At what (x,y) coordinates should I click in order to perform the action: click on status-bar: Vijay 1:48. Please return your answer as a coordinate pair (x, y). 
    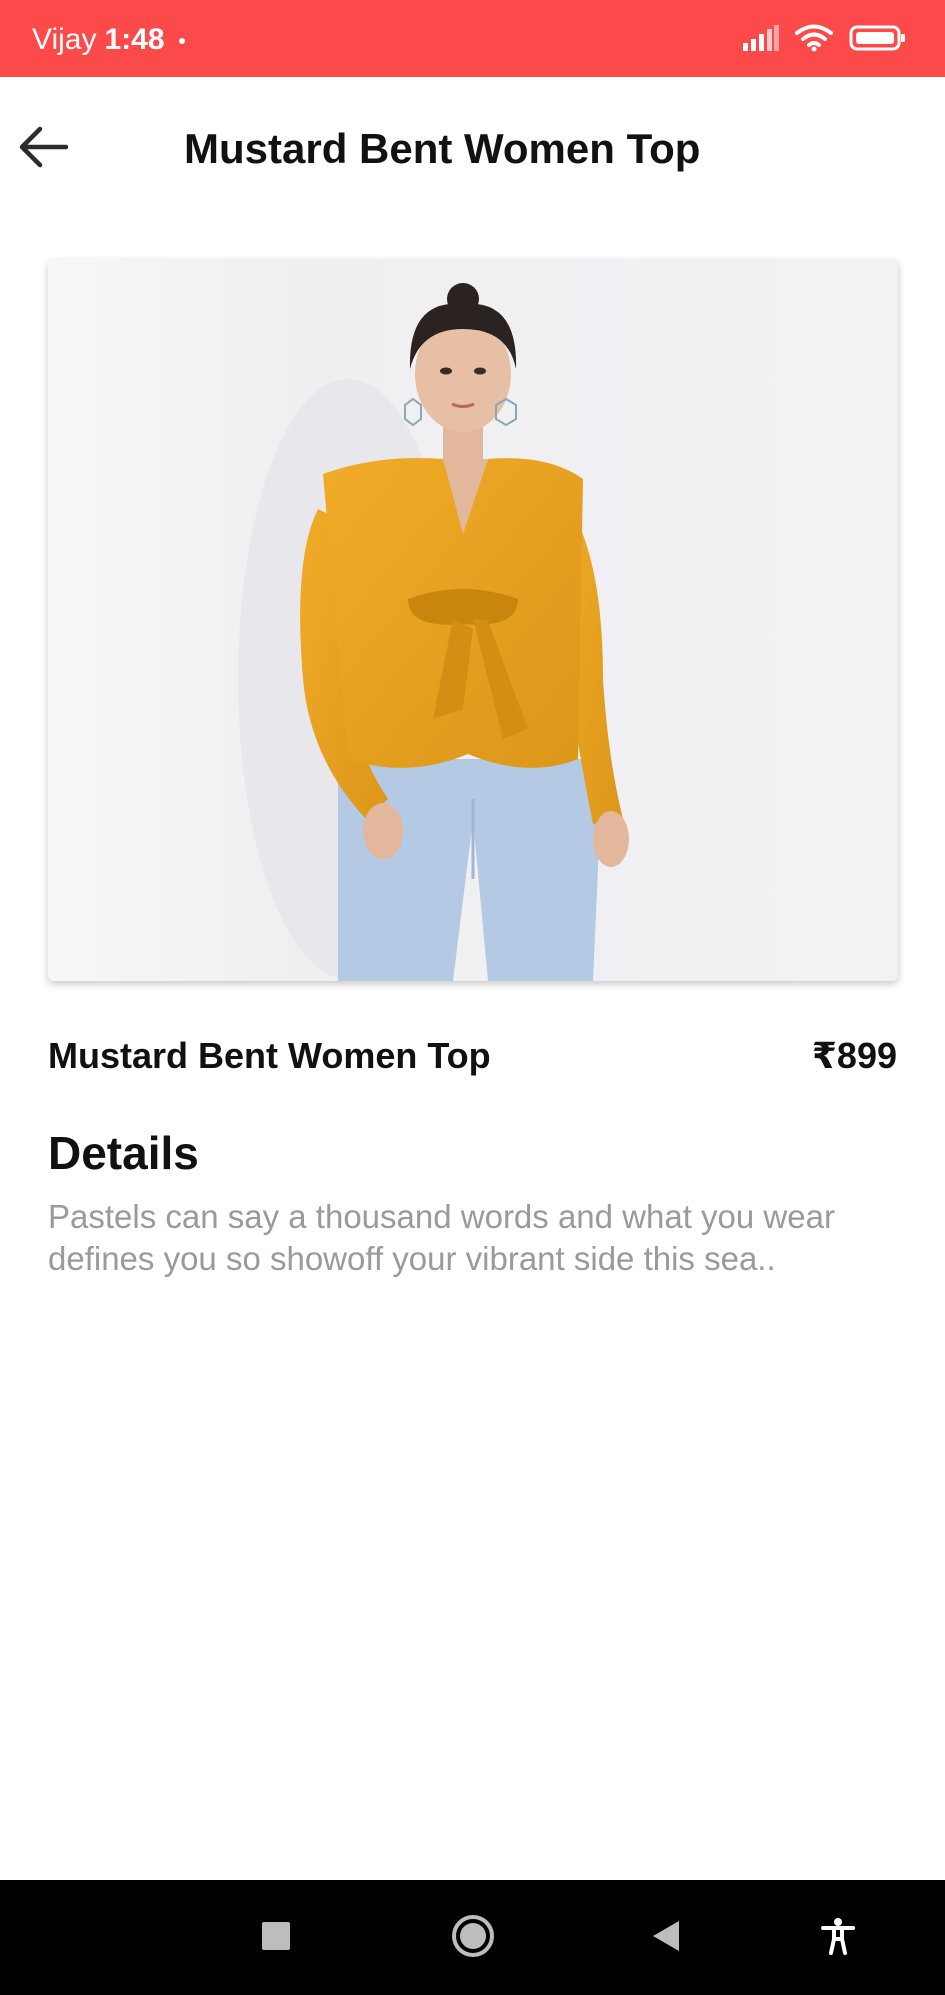
    Looking at the image, I should click on (472, 38).